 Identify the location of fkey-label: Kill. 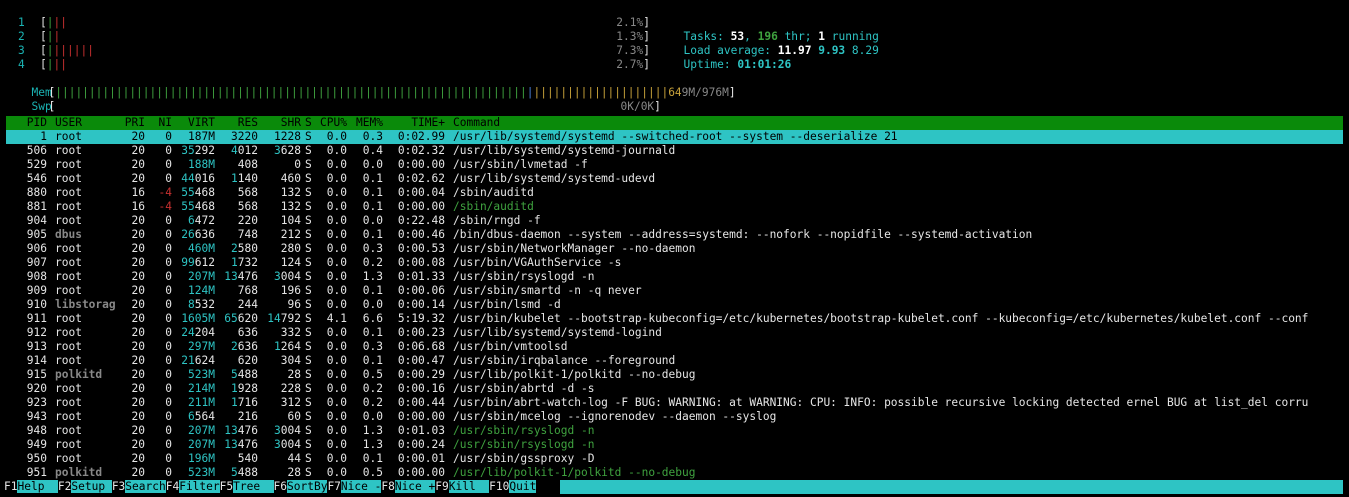
(469, 486).